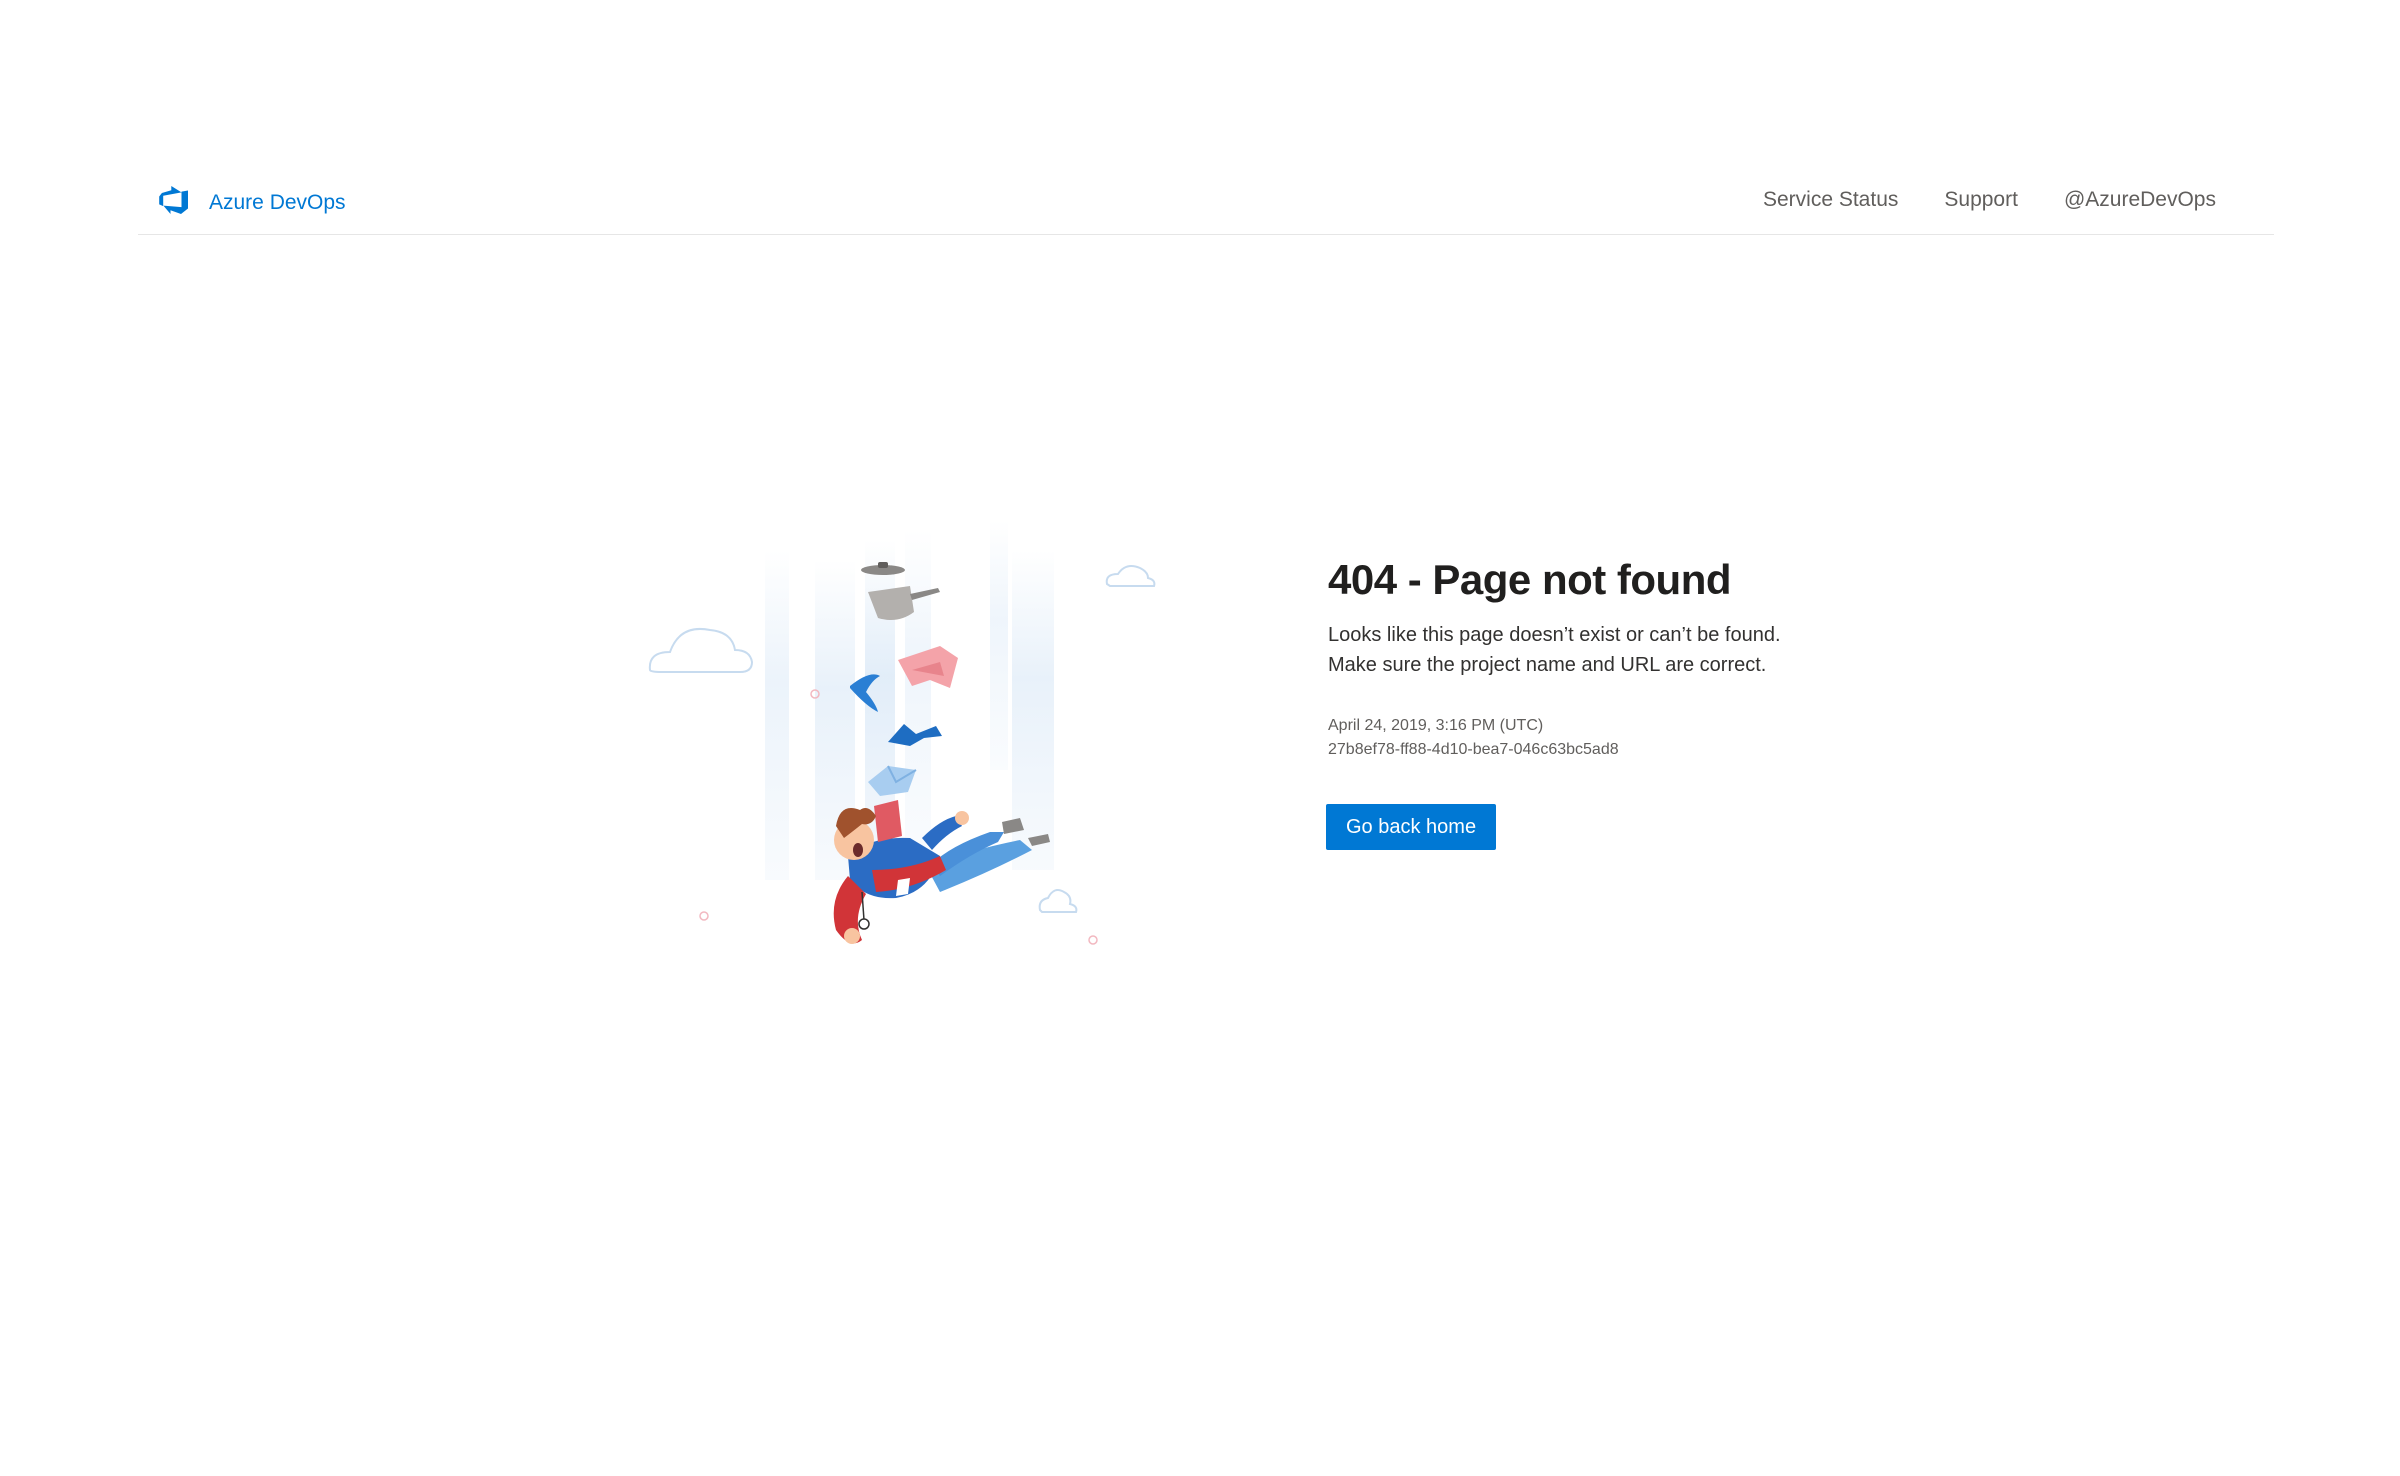 Image resolution: width=2400 pixels, height=1476 pixels. I want to click on falling-person-illustration, so click(900, 740).